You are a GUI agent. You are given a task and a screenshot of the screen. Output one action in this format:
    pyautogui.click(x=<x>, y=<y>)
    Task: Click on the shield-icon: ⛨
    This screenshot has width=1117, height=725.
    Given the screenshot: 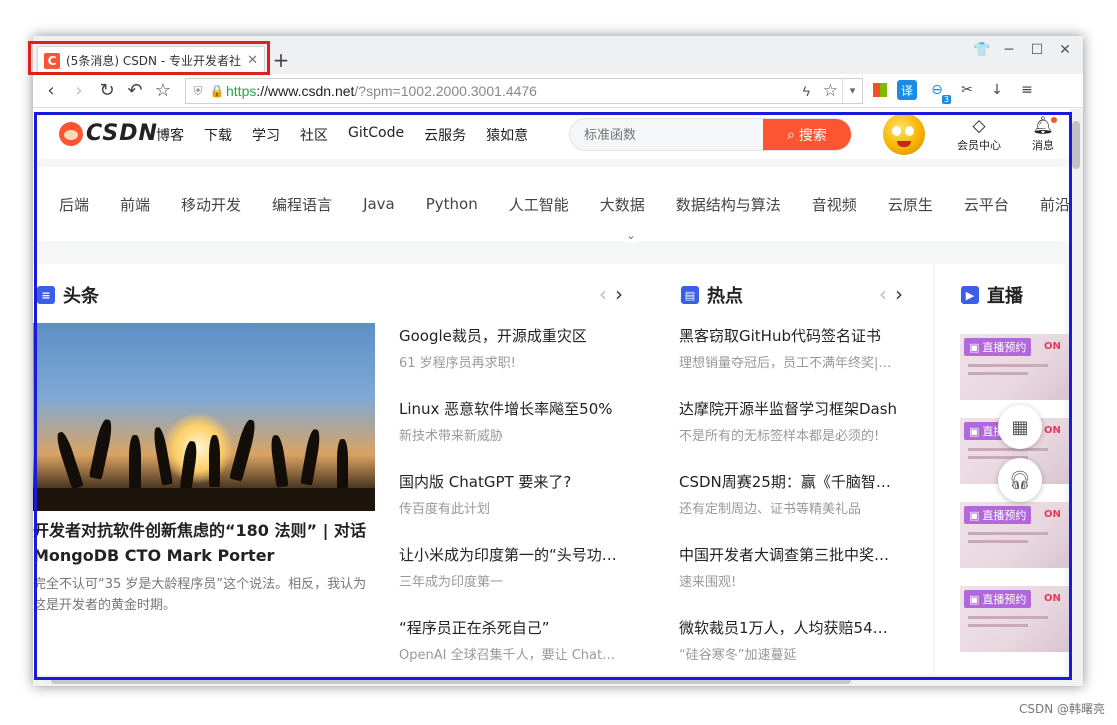 What is the action you would take?
    pyautogui.click(x=198, y=91)
    